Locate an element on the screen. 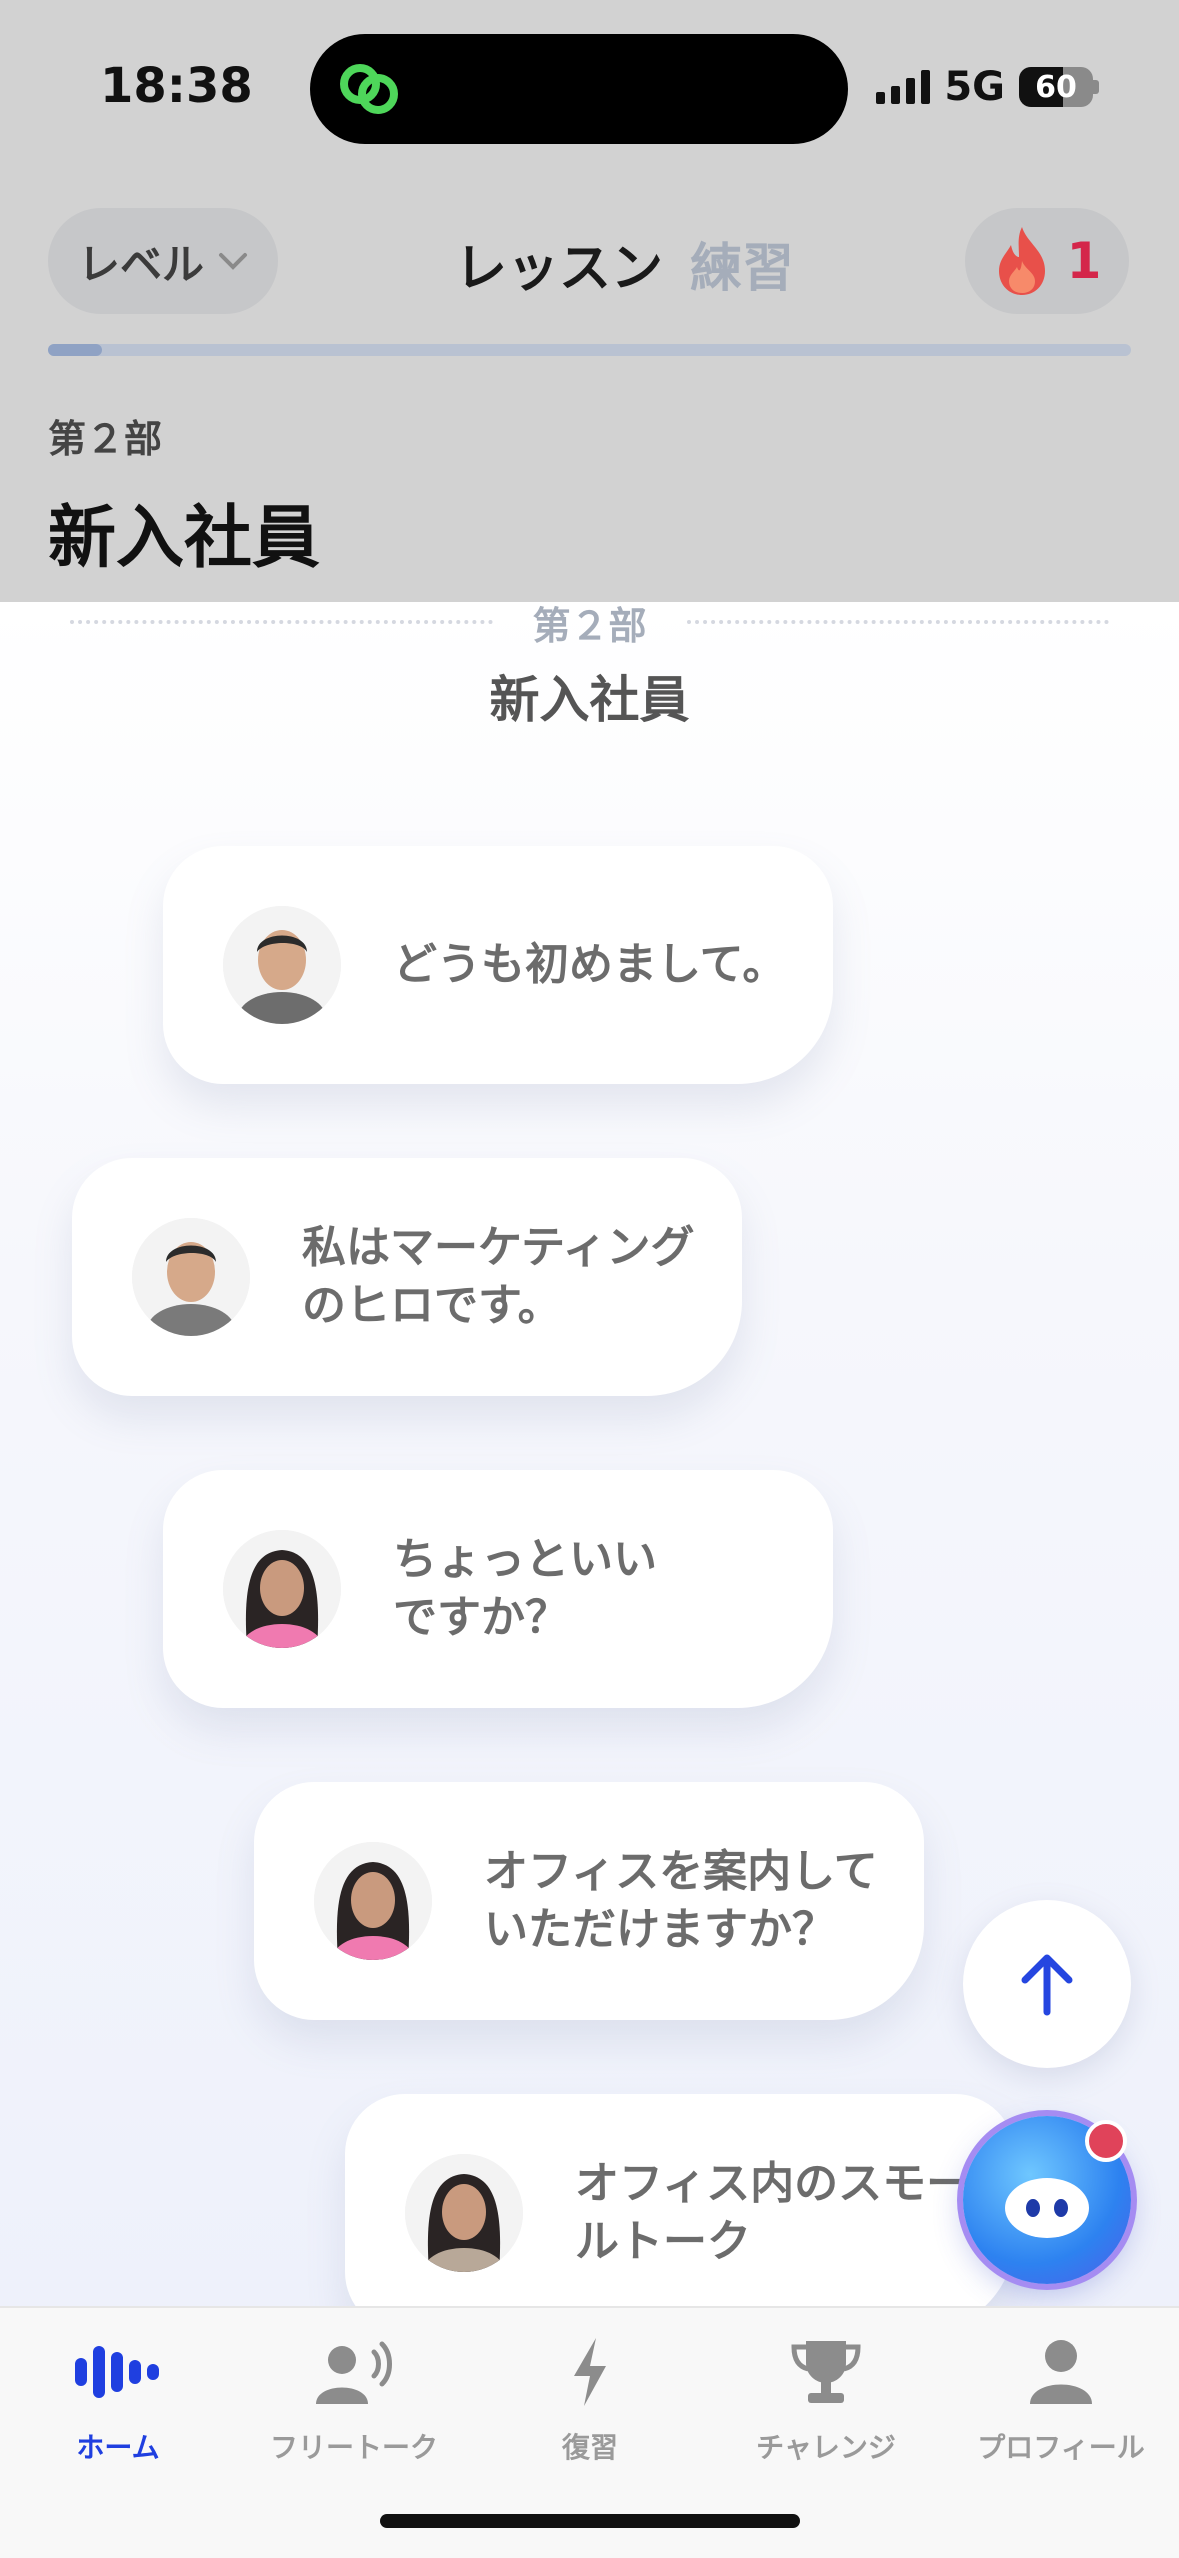 The image size is (1179, 2558). waveform-icon is located at coordinates (117, 2372).